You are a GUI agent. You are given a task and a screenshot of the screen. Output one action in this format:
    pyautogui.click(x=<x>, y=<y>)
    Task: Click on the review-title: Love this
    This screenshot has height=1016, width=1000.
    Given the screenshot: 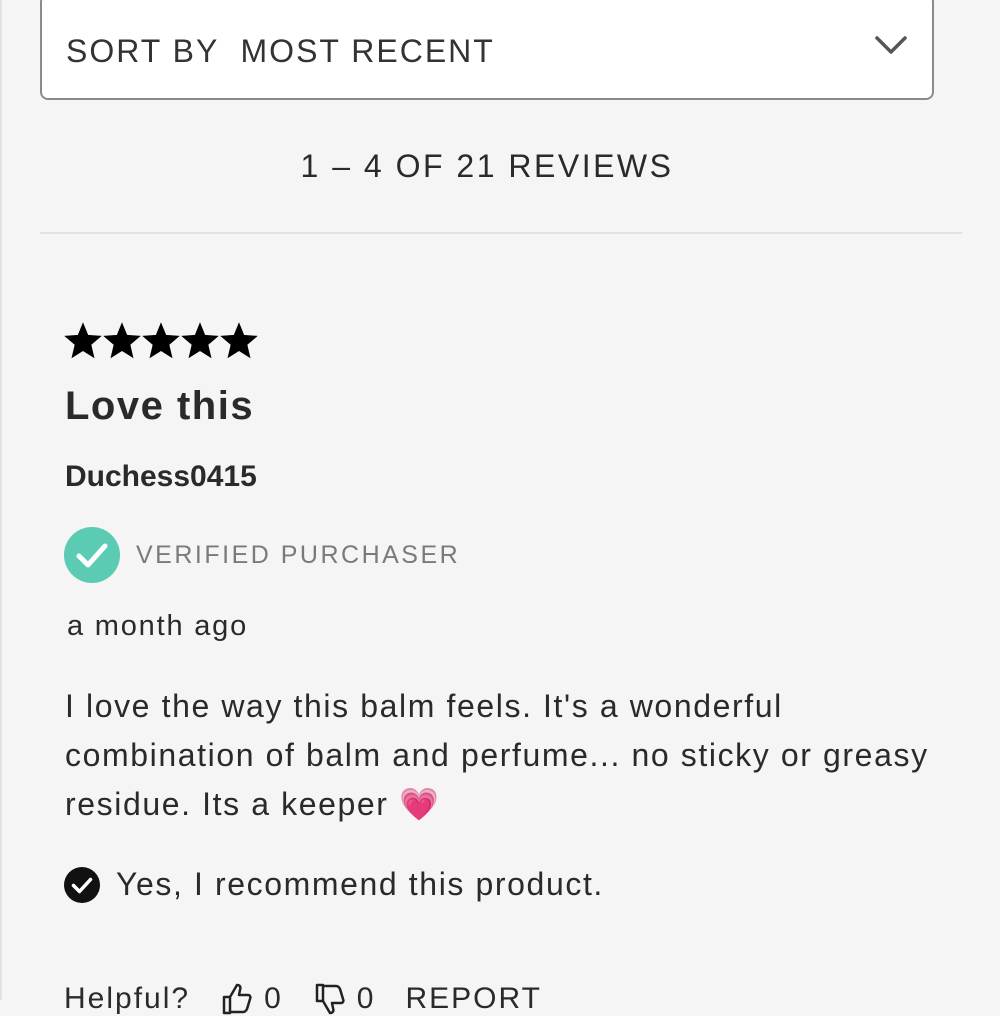 What is the action you would take?
    pyautogui.click(x=160, y=406)
    